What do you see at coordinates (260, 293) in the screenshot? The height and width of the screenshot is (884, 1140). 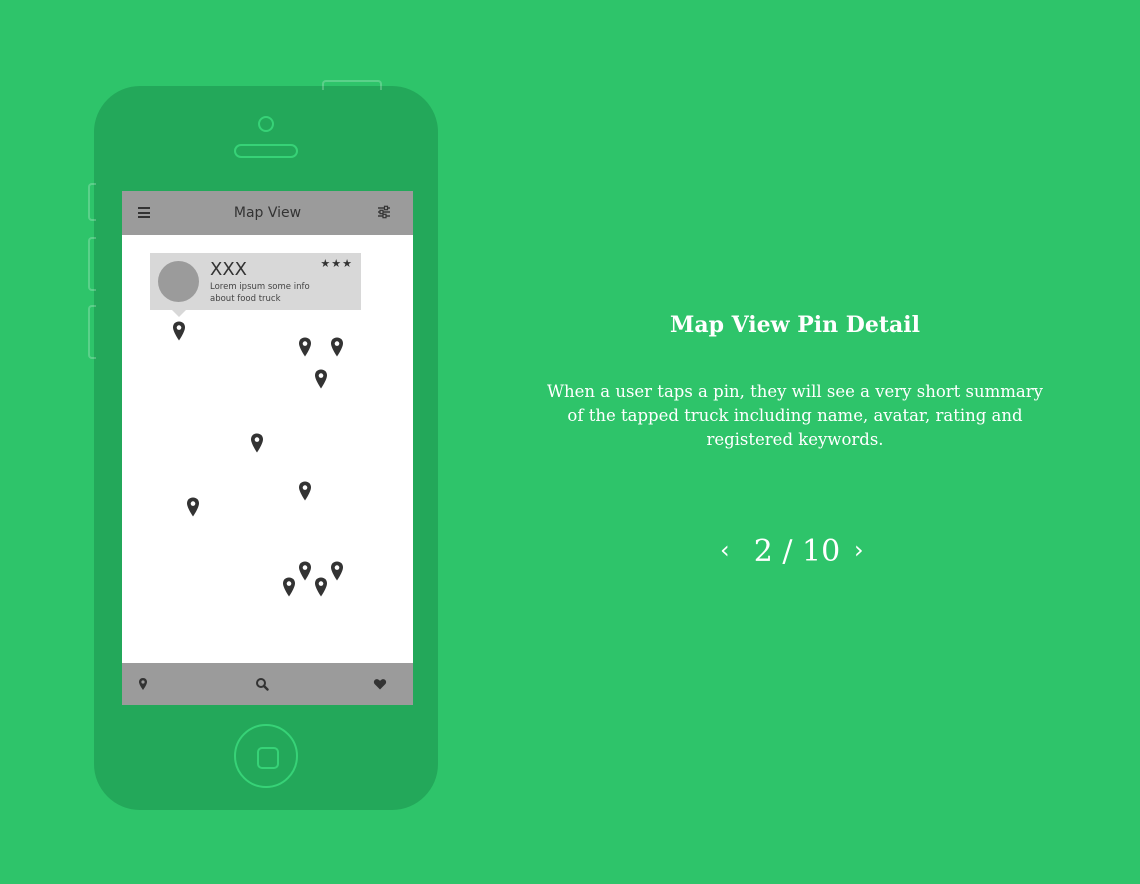 I see `truck-description: Lorem ipsum some info about food truck` at bounding box center [260, 293].